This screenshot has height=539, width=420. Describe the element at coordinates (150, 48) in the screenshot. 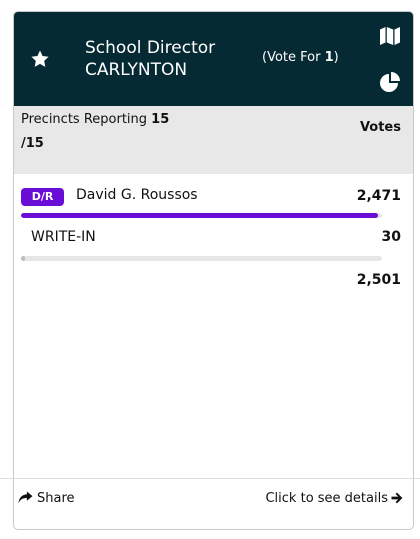

I see `race-title-line1: School Director` at that location.